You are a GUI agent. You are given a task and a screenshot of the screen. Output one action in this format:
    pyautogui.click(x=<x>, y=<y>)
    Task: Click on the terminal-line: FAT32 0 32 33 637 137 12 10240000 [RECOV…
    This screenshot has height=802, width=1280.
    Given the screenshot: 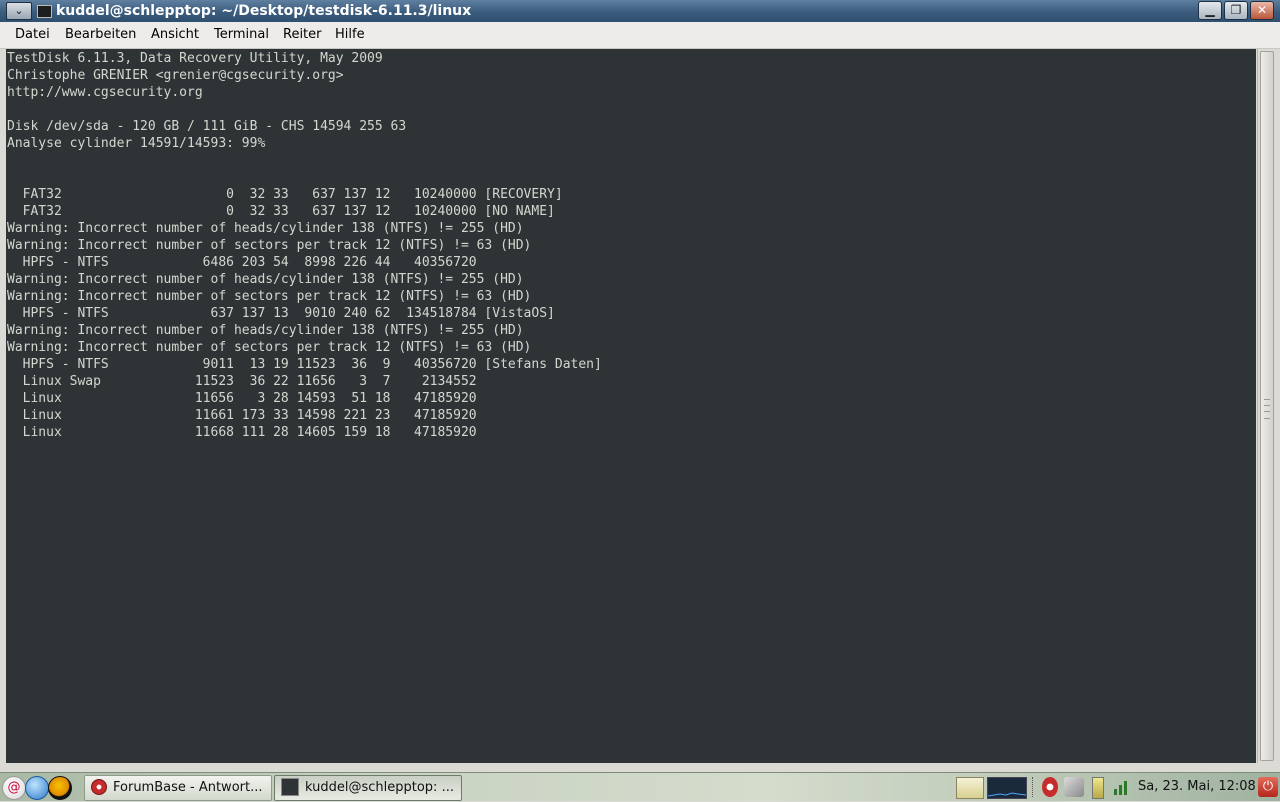 What is the action you would take?
    pyautogui.click(x=285, y=194)
    